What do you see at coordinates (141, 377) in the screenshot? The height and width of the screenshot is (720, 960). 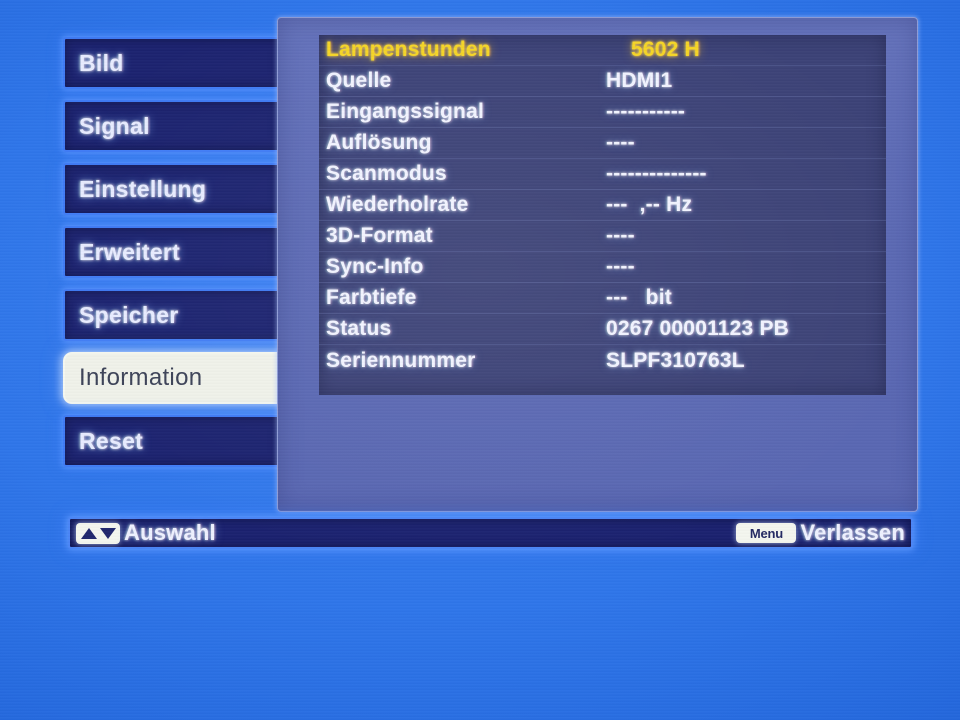 I see `sidebar-item-label: Information` at bounding box center [141, 377].